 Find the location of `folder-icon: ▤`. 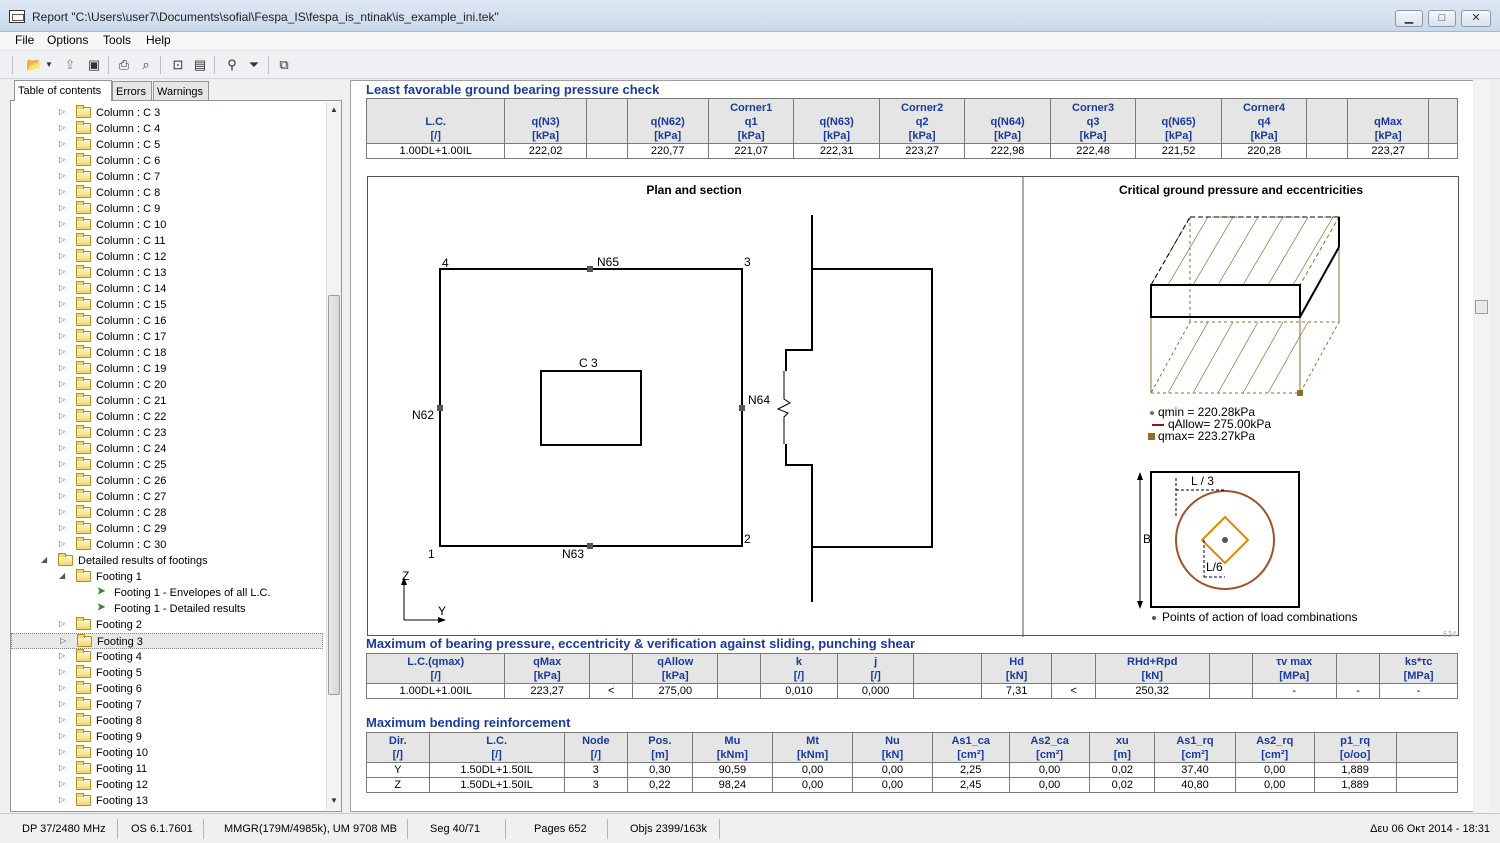

folder-icon: ▤ is located at coordinates (200, 64).